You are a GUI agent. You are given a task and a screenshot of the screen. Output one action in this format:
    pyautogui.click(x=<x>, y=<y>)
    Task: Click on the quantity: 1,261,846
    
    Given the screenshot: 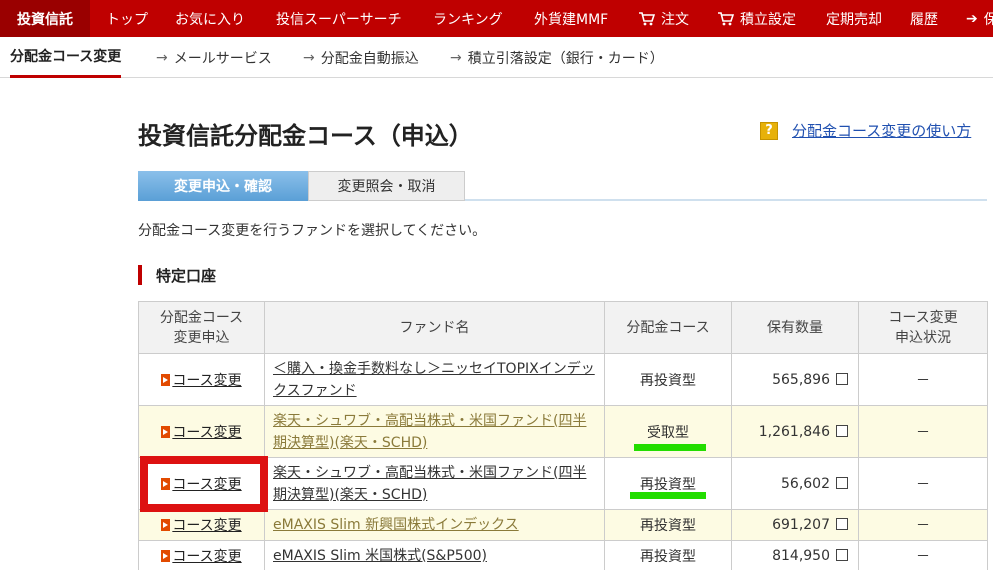 What is the action you would take?
    pyautogui.click(x=794, y=431)
    